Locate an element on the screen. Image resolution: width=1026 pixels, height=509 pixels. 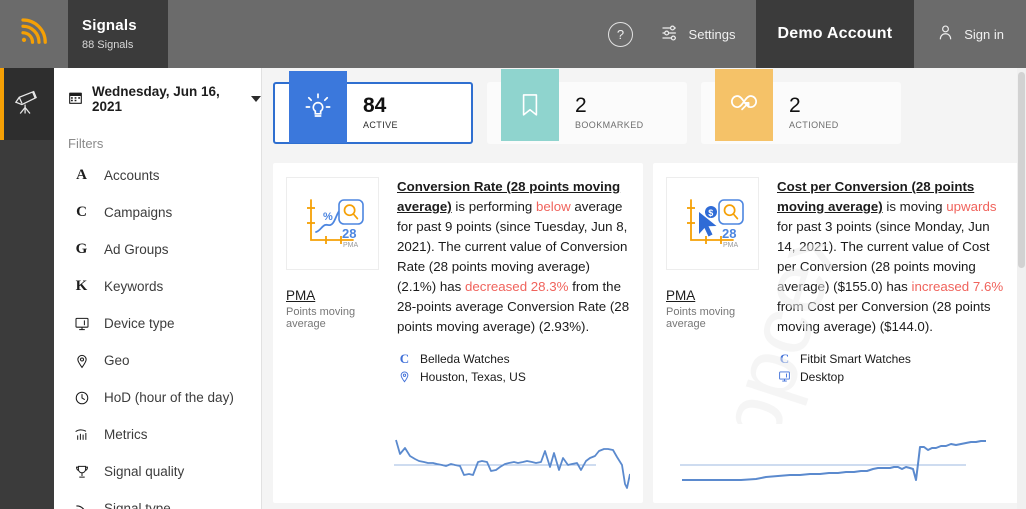
trend-word: upwards is located at coordinates (971, 206).